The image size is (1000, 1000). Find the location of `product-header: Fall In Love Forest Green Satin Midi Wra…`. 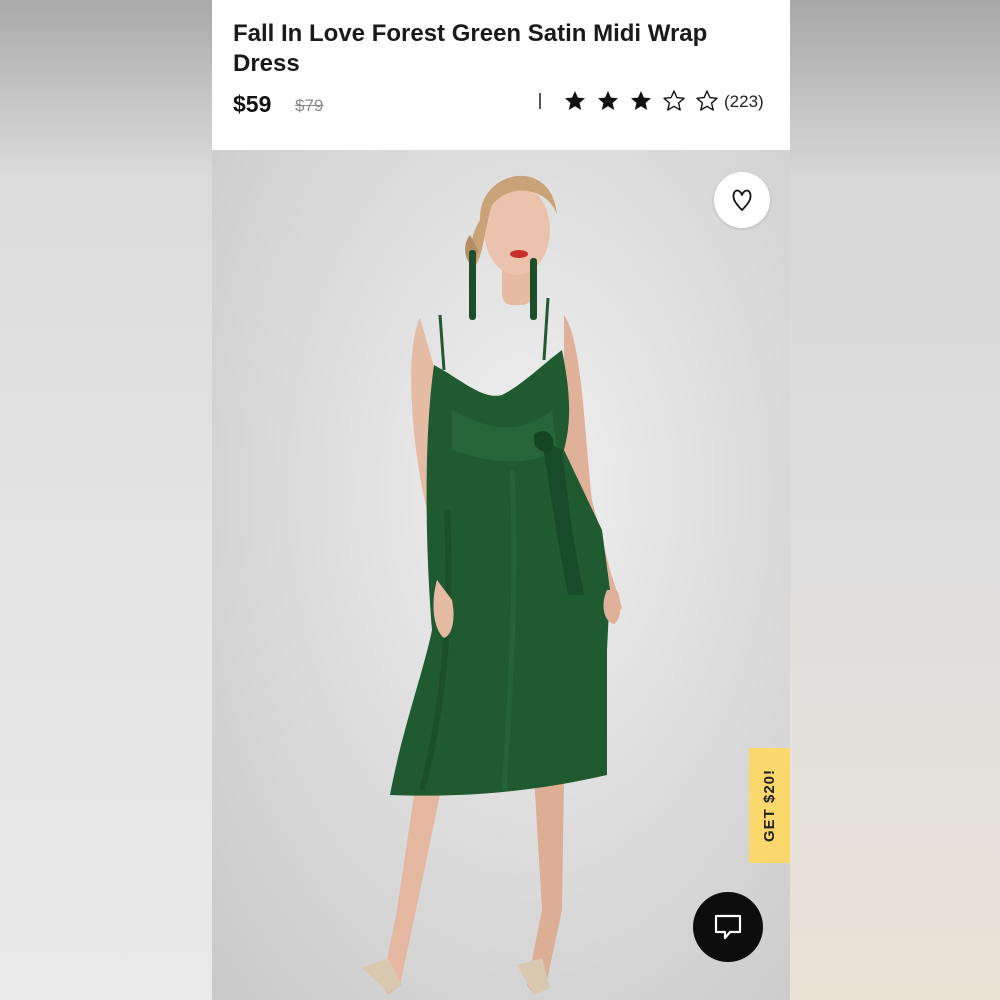

product-header: Fall In Love Forest Green Satin Midi Wra… is located at coordinates (501, 75).